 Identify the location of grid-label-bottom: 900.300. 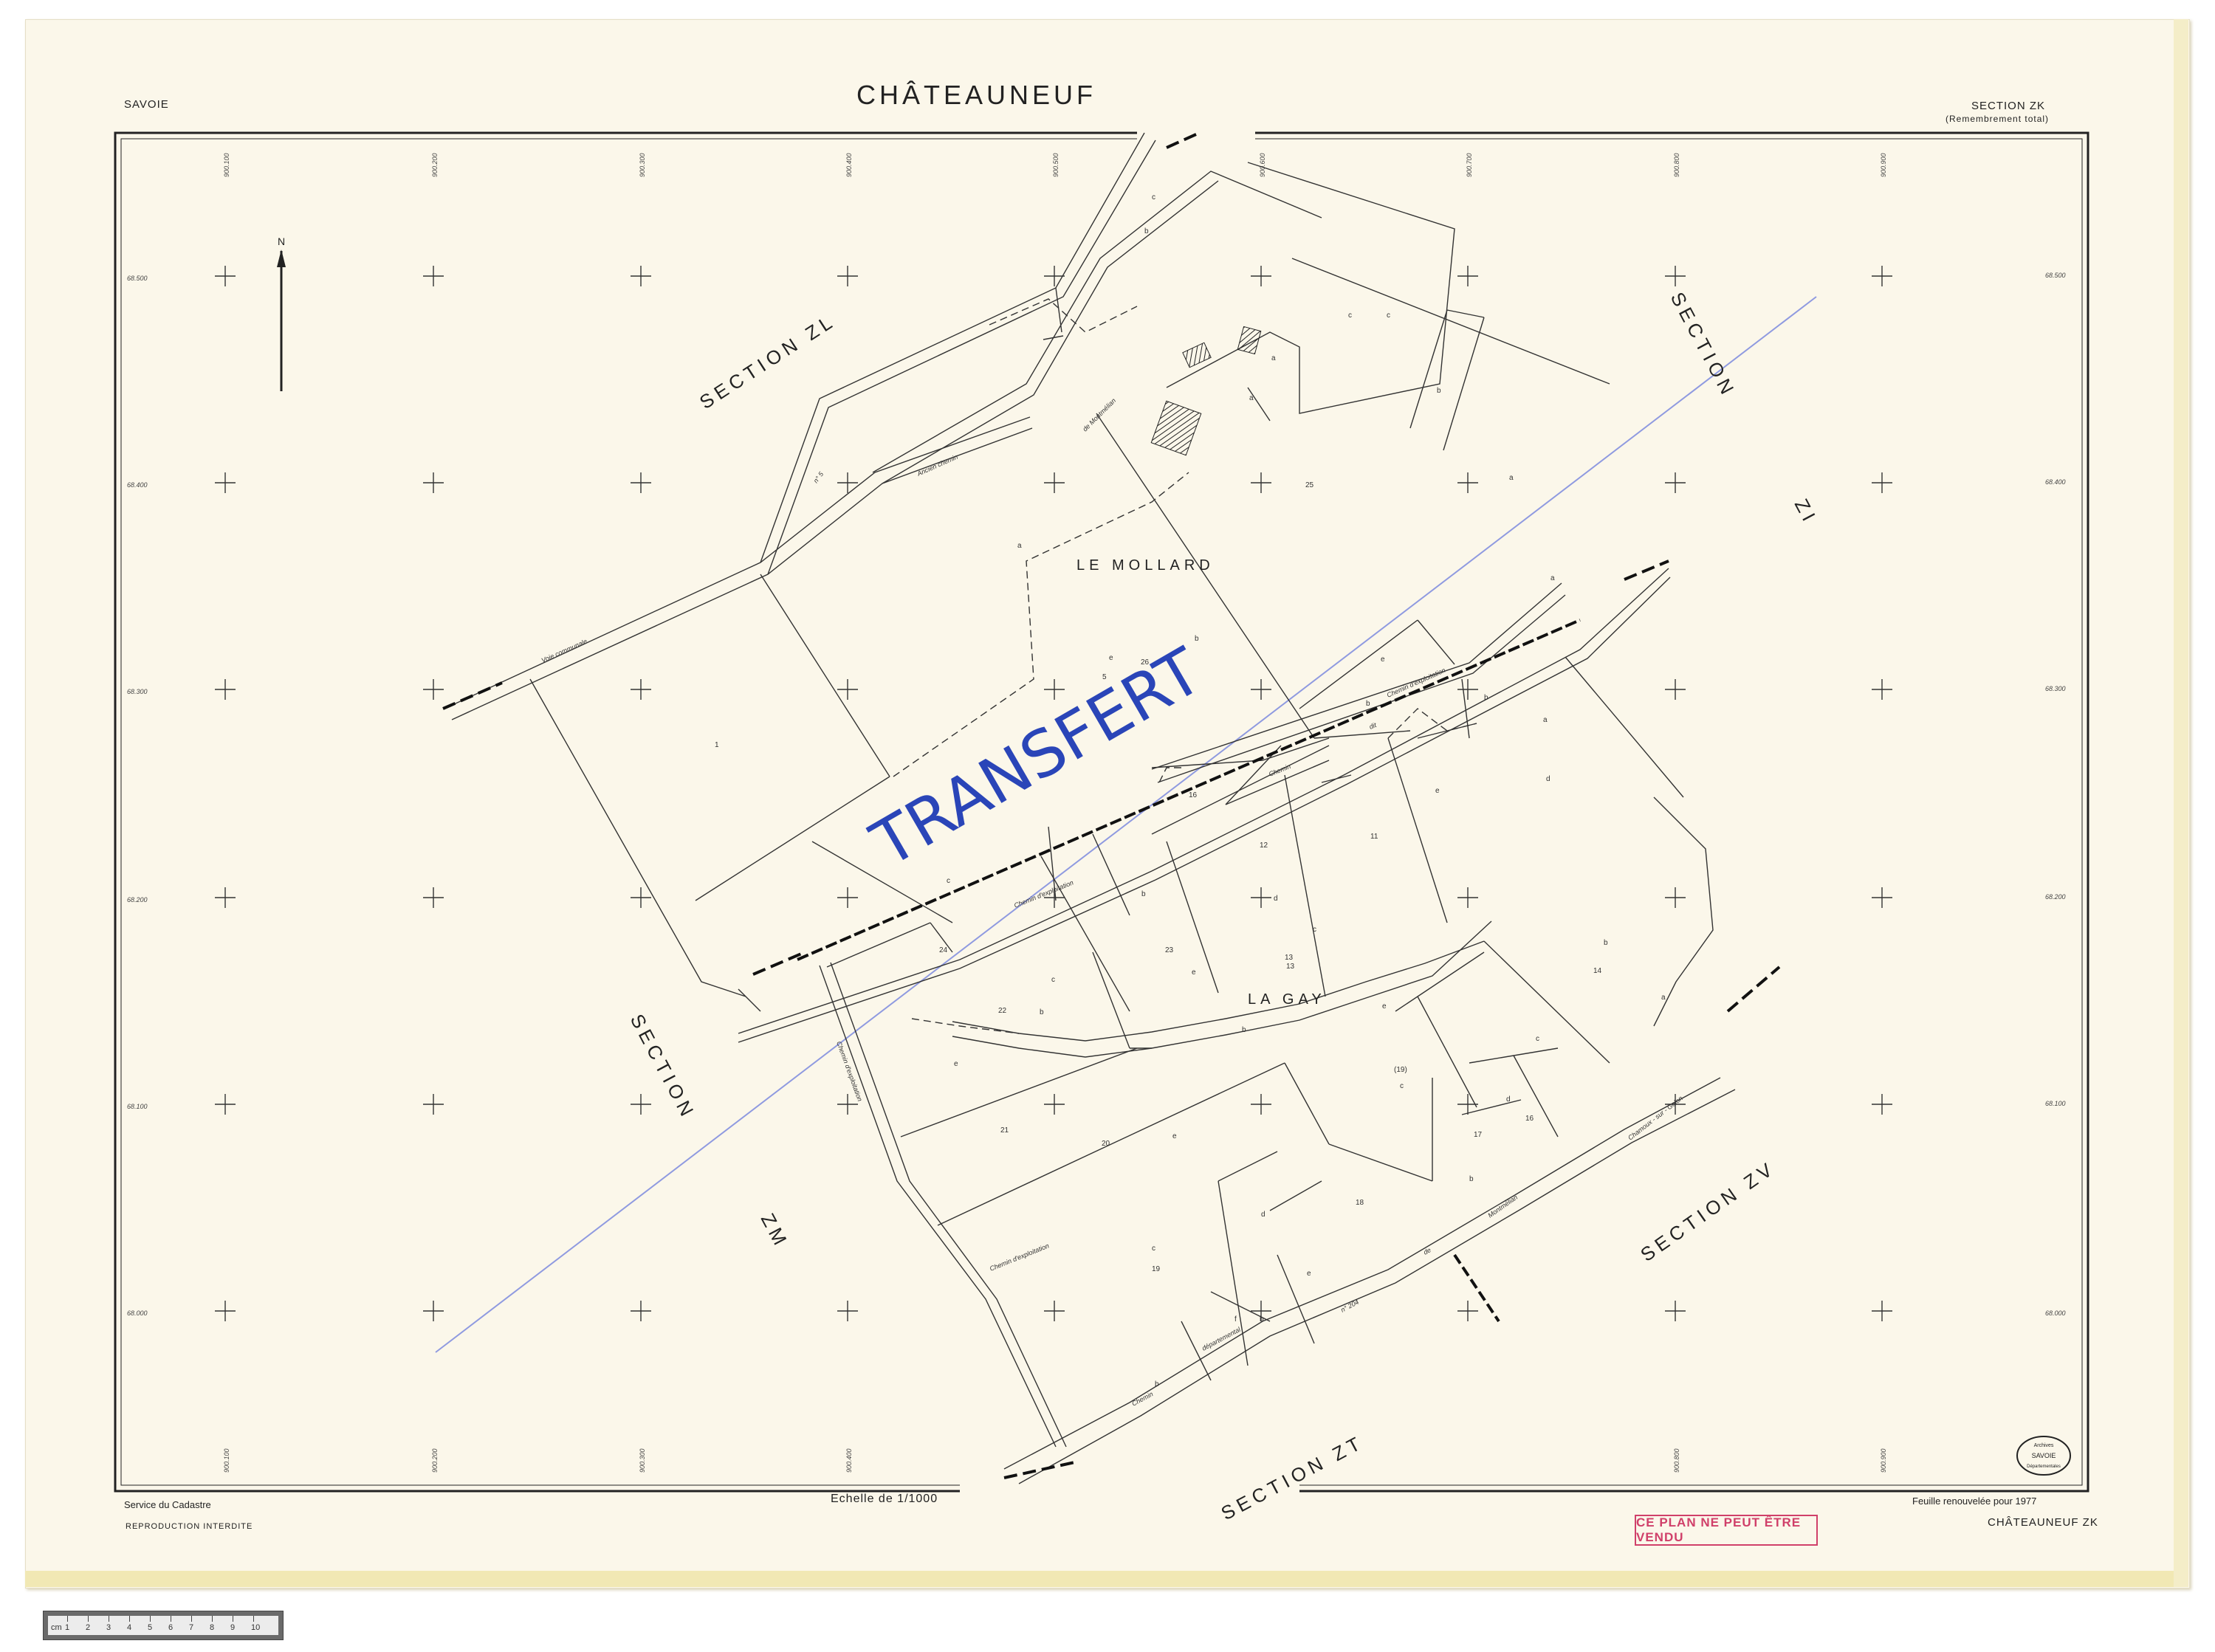
(642, 1460).